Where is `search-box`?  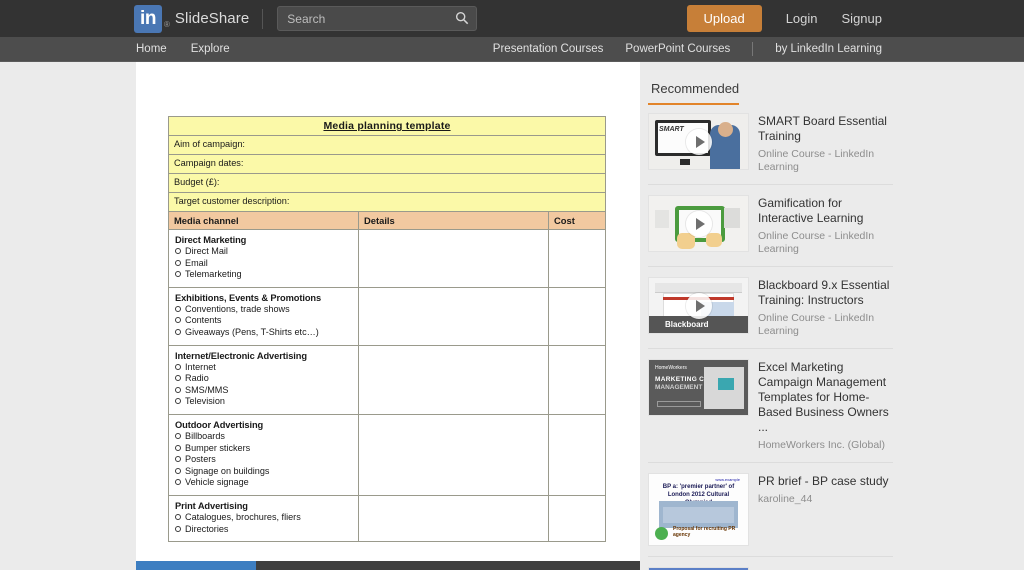 search-box is located at coordinates (377, 18).